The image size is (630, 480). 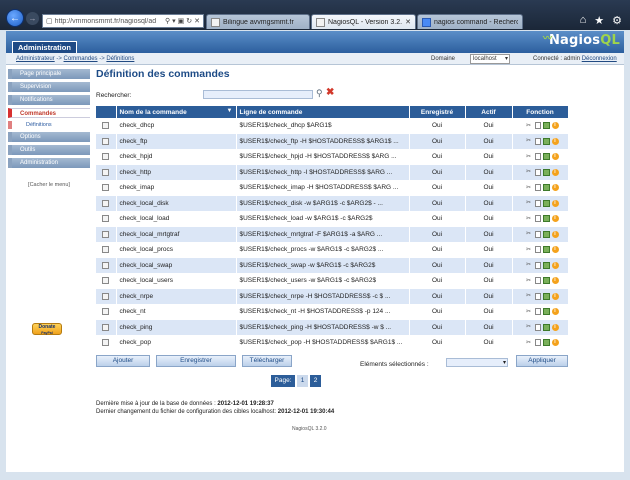 I want to click on tab-close-icon: ✕, so click(x=408, y=22).